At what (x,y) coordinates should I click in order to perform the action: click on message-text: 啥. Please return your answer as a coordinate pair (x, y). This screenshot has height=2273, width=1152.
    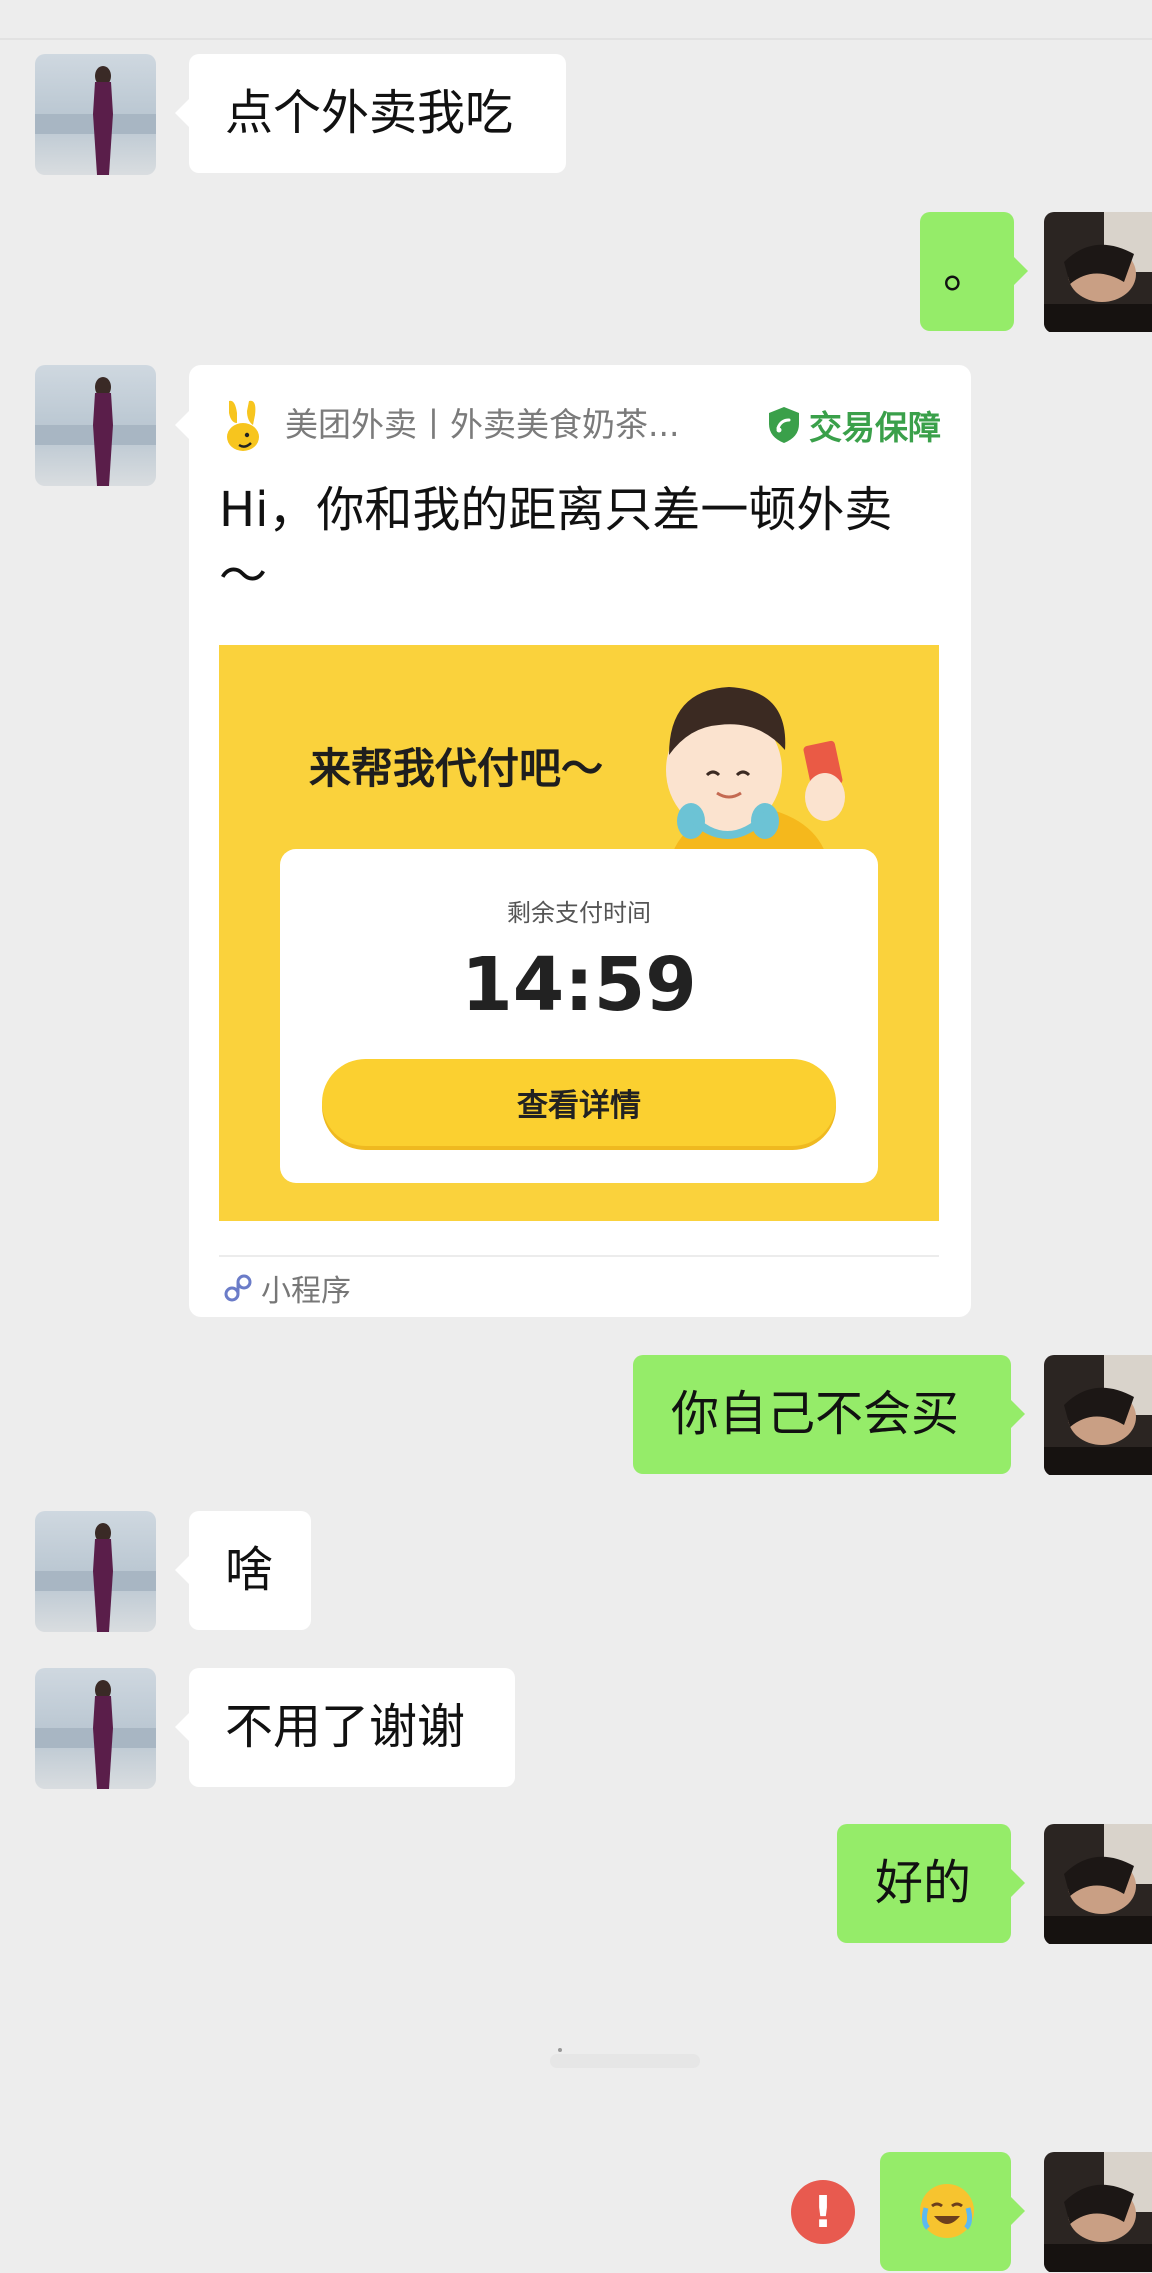
    Looking at the image, I should click on (249, 1570).